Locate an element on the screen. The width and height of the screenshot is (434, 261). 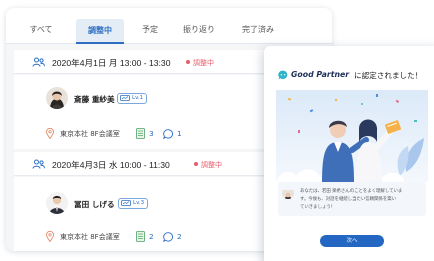
meeting-datetime: 2020年4月1日 月 13:00 - 13:30 is located at coordinates (111, 63).